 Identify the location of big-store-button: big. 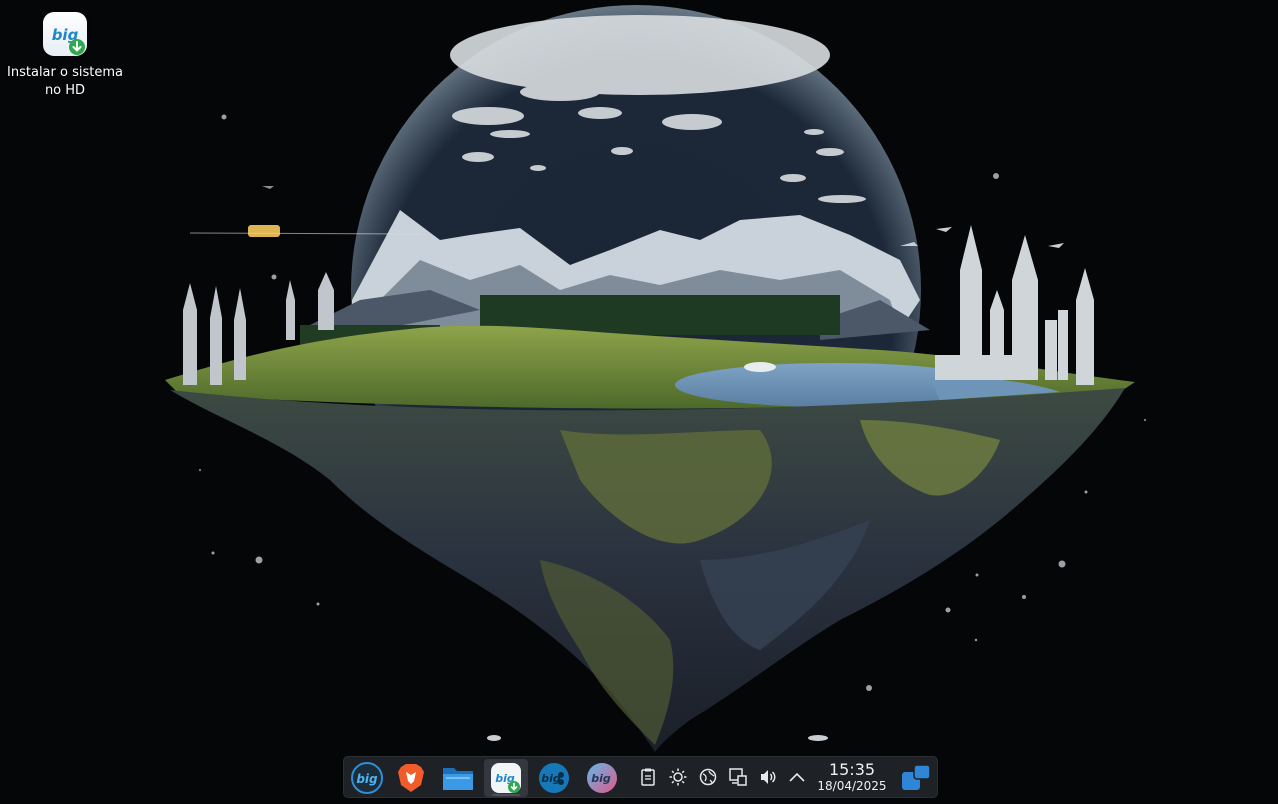
(554, 778).